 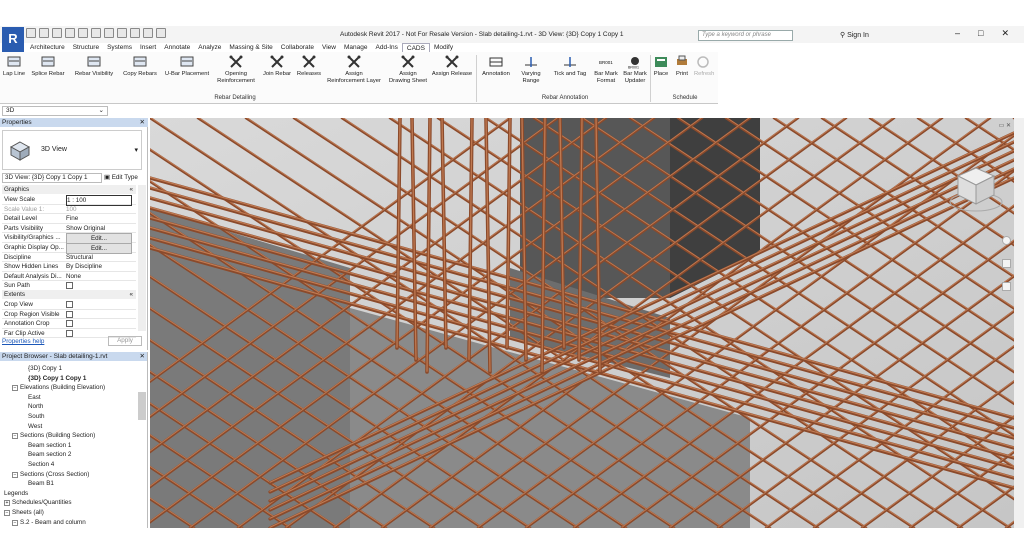 I want to click on bar-mark-format-button: BR001 Bar Mark Format, so click(x=606, y=70).